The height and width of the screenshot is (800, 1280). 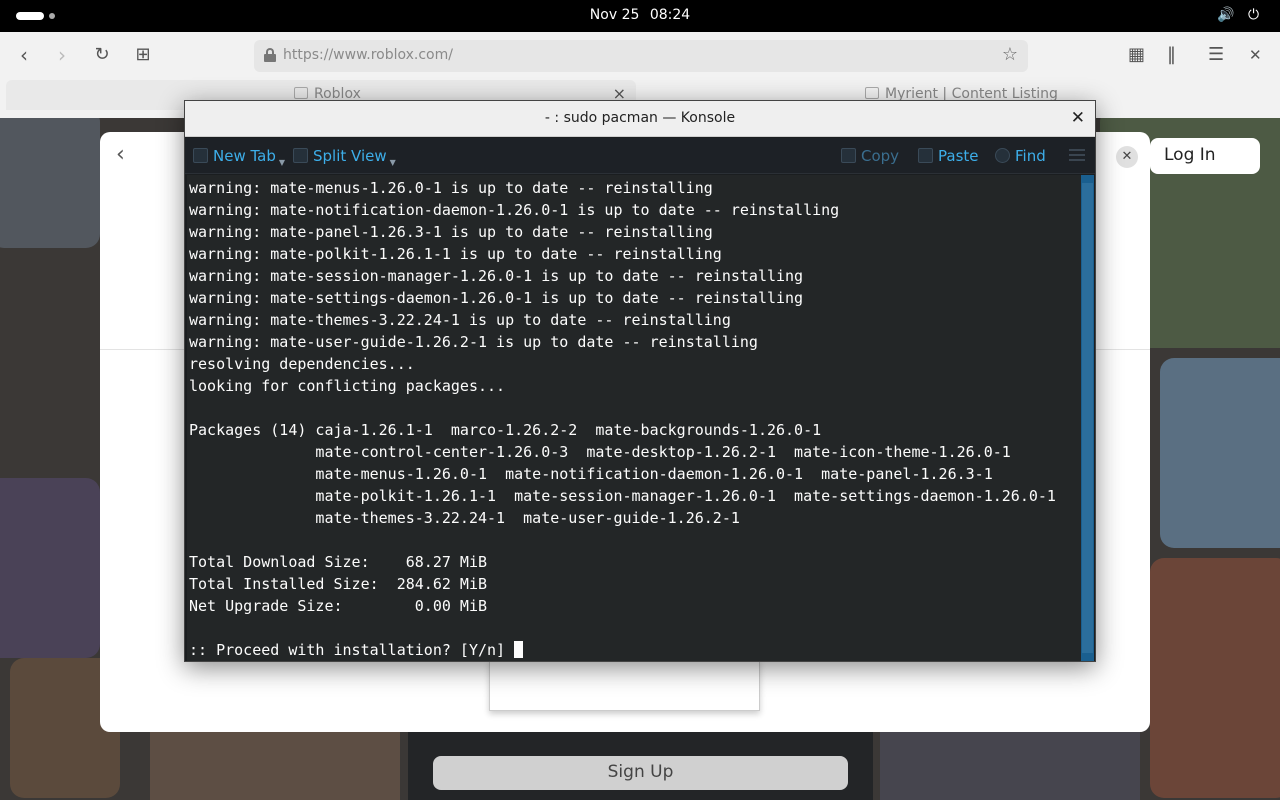 What do you see at coordinates (1171, 54) in the screenshot?
I see `library-icon: ‖` at bounding box center [1171, 54].